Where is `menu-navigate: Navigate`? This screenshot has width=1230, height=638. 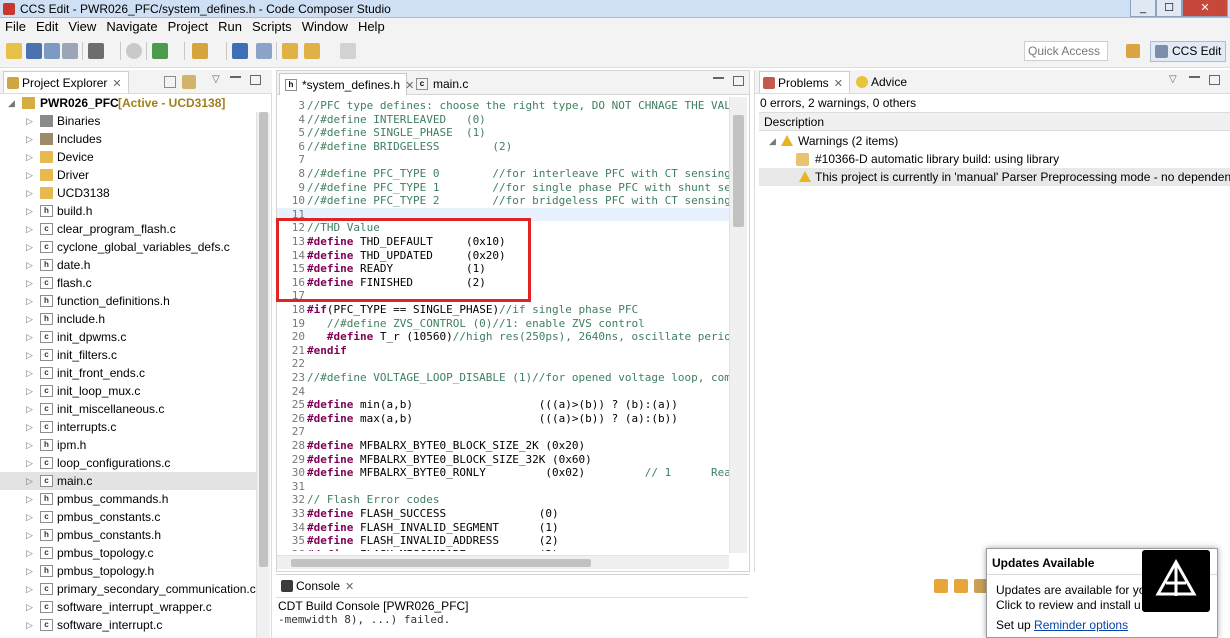 menu-navigate: Navigate is located at coordinates (131, 27).